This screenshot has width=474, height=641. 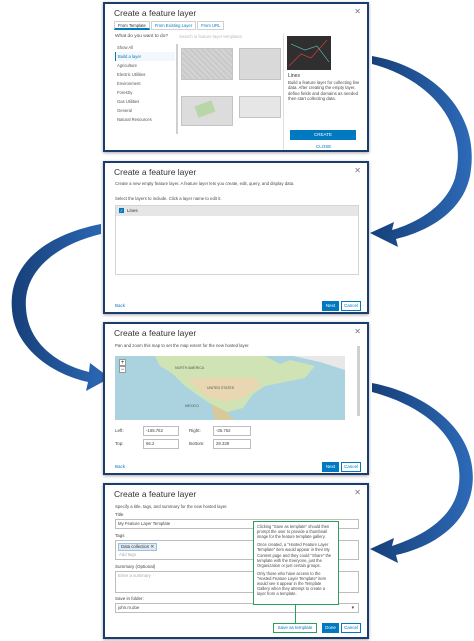 I want to click on tab-from-template: From Template, so click(x=132, y=25).